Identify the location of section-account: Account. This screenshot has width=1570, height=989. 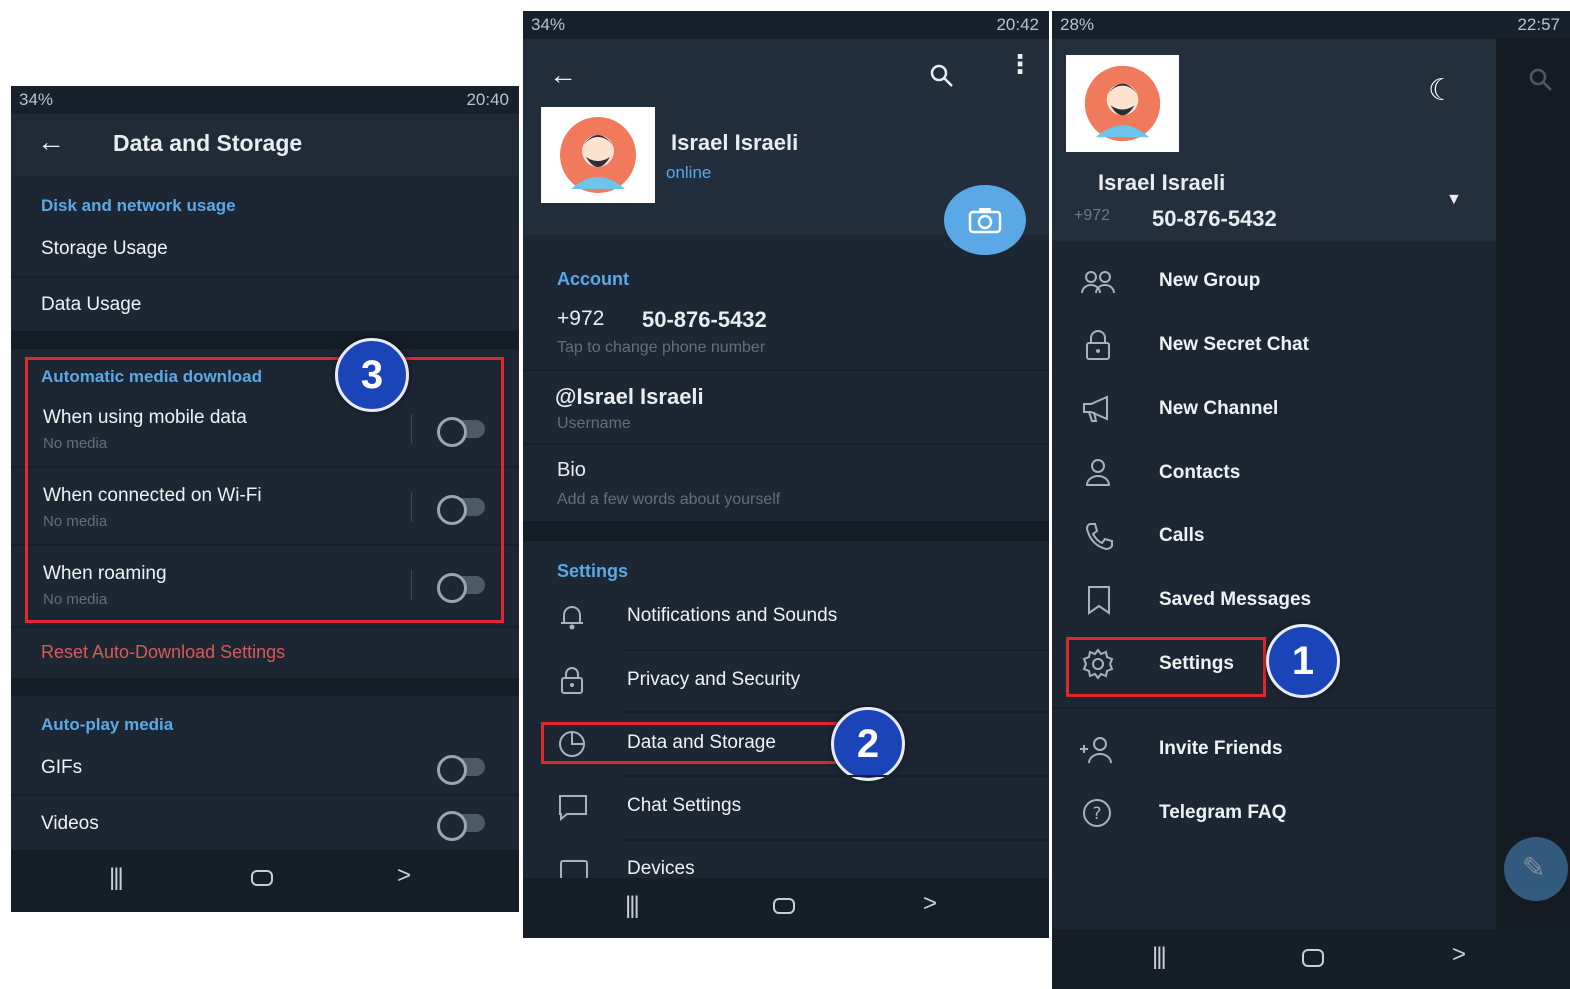
(593, 279).